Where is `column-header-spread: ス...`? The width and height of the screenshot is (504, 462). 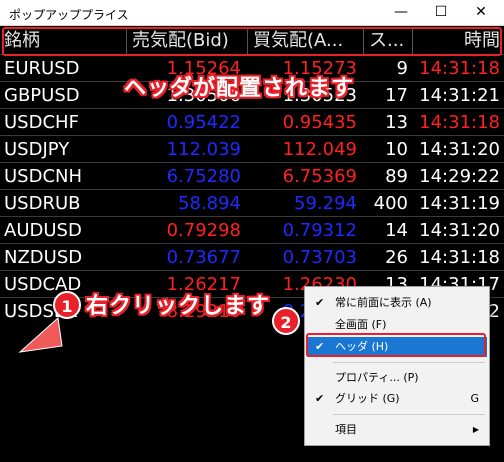 column-header-spread: ス... is located at coordinates (387, 40).